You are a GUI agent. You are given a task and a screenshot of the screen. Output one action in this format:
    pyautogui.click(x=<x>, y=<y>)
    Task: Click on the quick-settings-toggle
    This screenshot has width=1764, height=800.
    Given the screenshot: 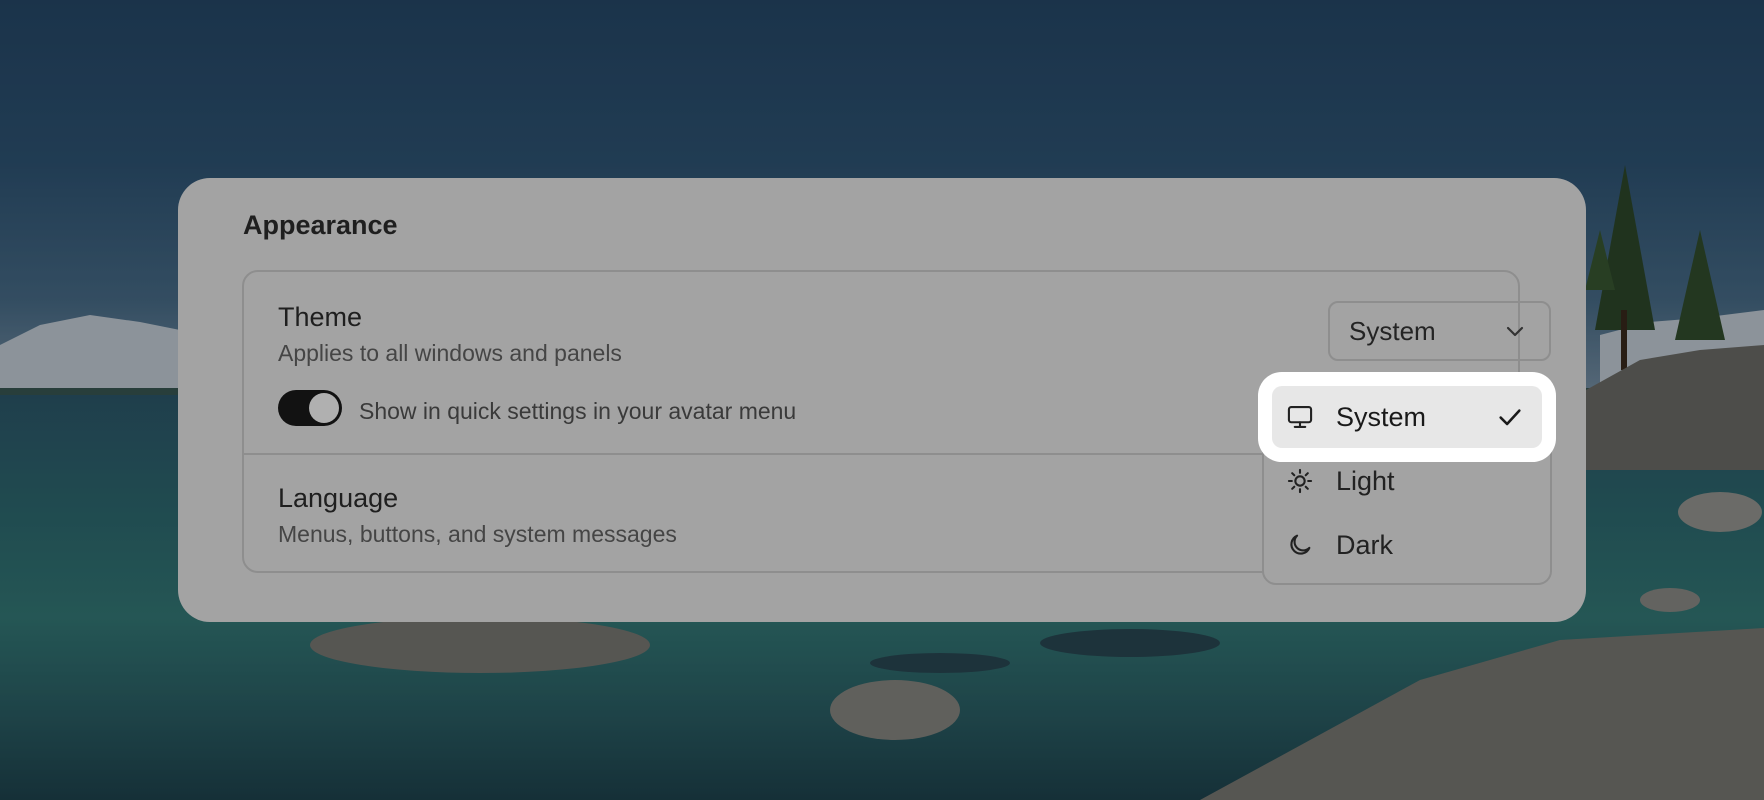 What is the action you would take?
    pyautogui.click(x=310, y=408)
    